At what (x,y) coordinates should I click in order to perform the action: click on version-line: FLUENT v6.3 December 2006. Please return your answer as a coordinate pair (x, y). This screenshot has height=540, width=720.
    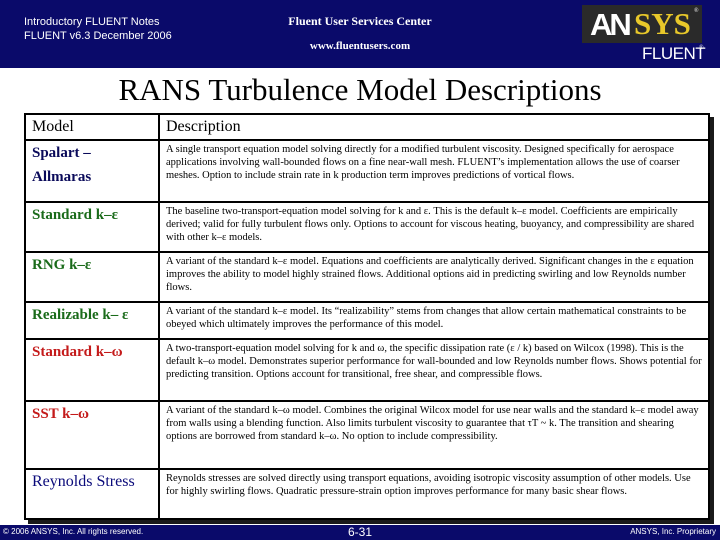
    Looking at the image, I should click on (98, 36).